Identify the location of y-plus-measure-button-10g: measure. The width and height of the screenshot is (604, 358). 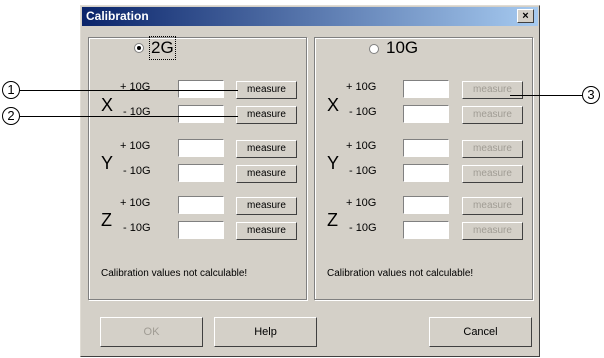
(492, 149).